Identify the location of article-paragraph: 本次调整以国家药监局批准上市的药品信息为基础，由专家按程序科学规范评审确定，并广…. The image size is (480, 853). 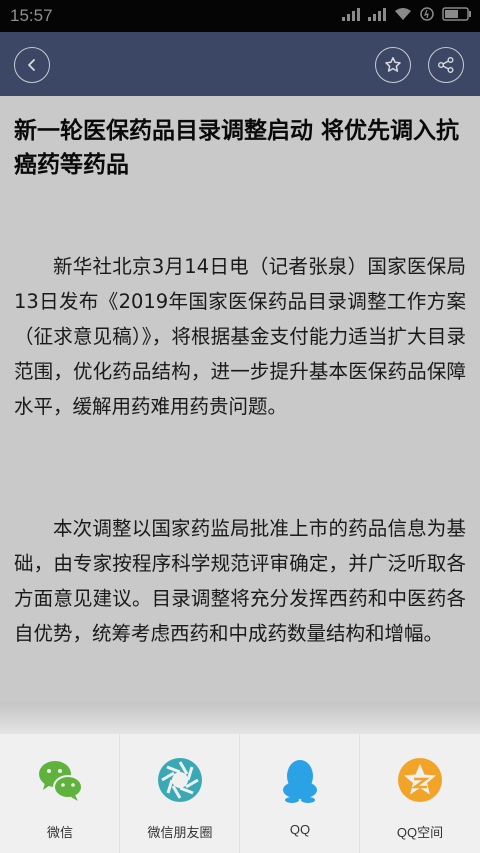
(240, 581).